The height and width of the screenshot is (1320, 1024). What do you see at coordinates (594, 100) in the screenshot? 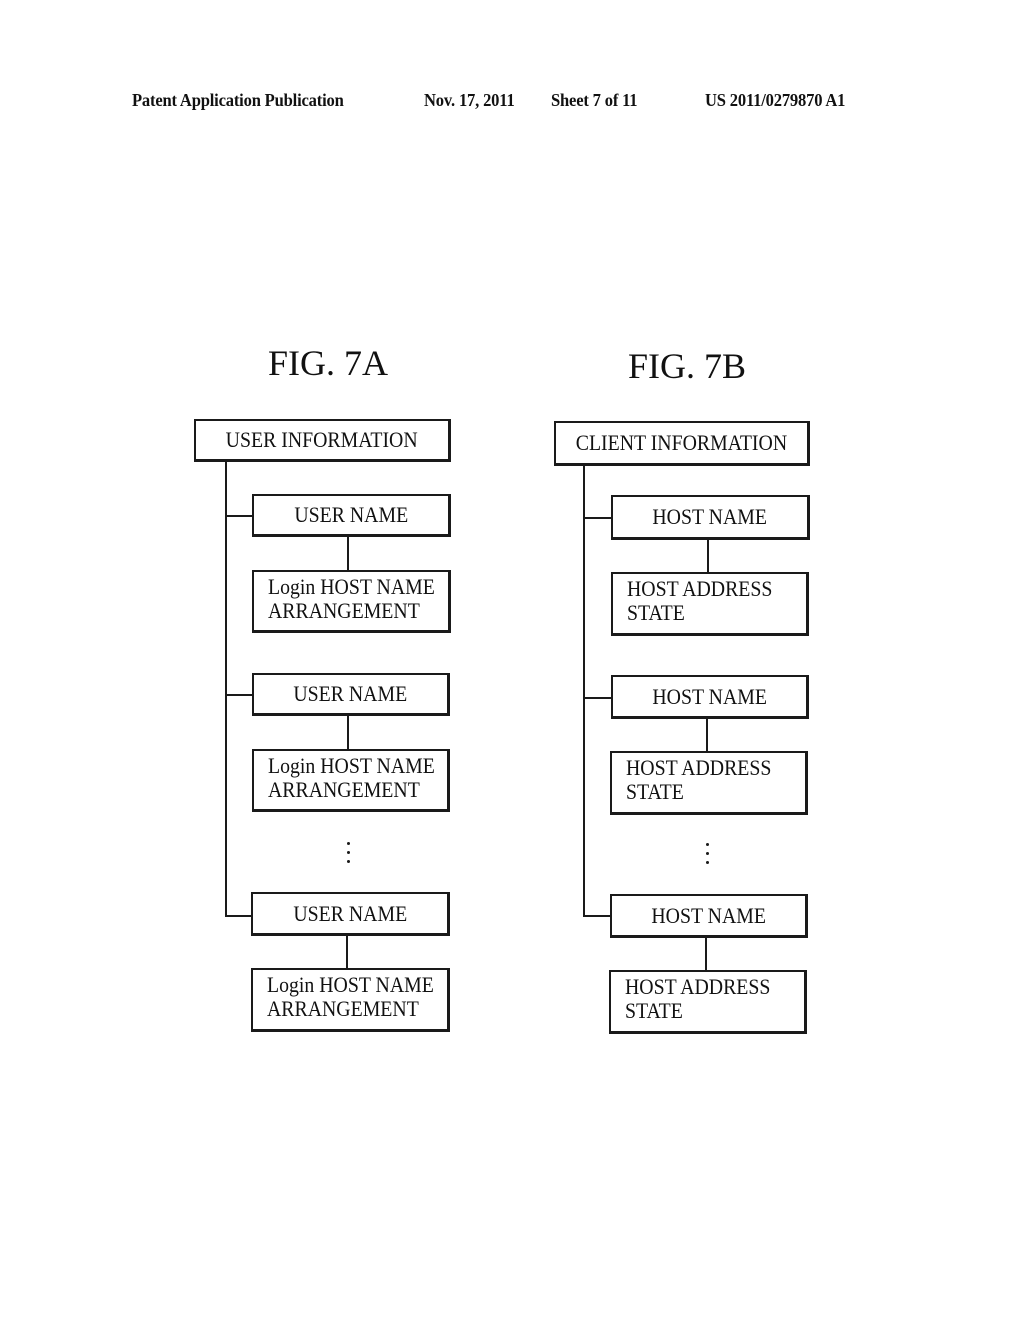
I see `header-sheet: Sheet 7 of 11` at bounding box center [594, 100].